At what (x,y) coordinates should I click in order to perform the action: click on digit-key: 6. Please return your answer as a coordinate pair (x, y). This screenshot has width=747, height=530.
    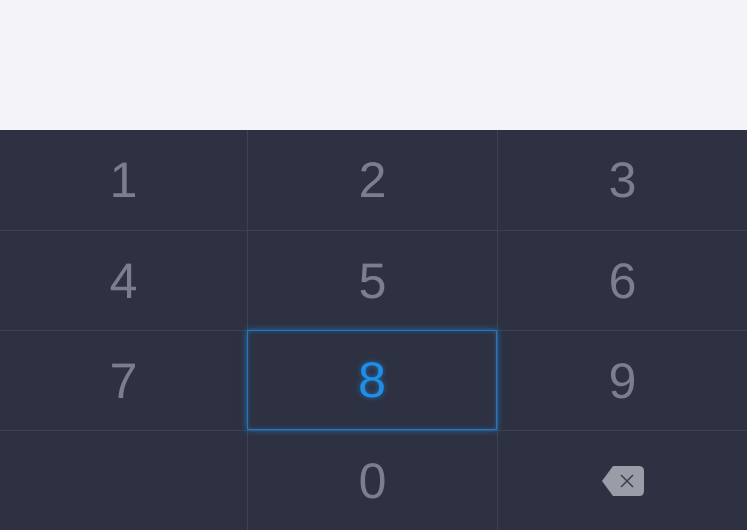
    Looking at the image, I should click on (622, 280).